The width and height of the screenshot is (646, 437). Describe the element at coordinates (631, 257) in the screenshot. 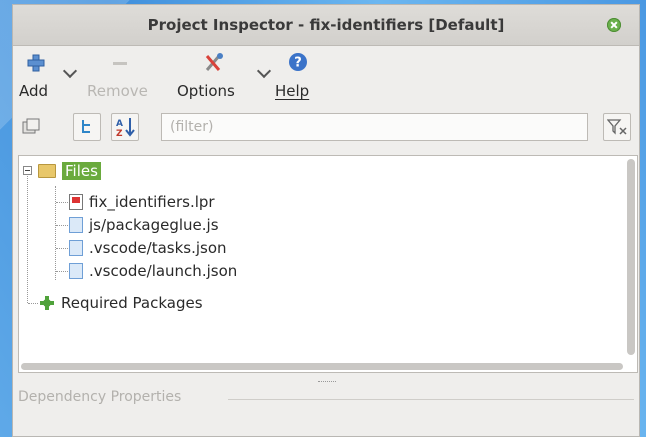

I see `vertical-scrollbar` at that location.